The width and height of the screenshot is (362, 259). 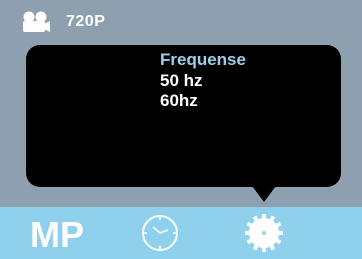 I want to click on menu-title: Frequense, so click(x=203, y=59).